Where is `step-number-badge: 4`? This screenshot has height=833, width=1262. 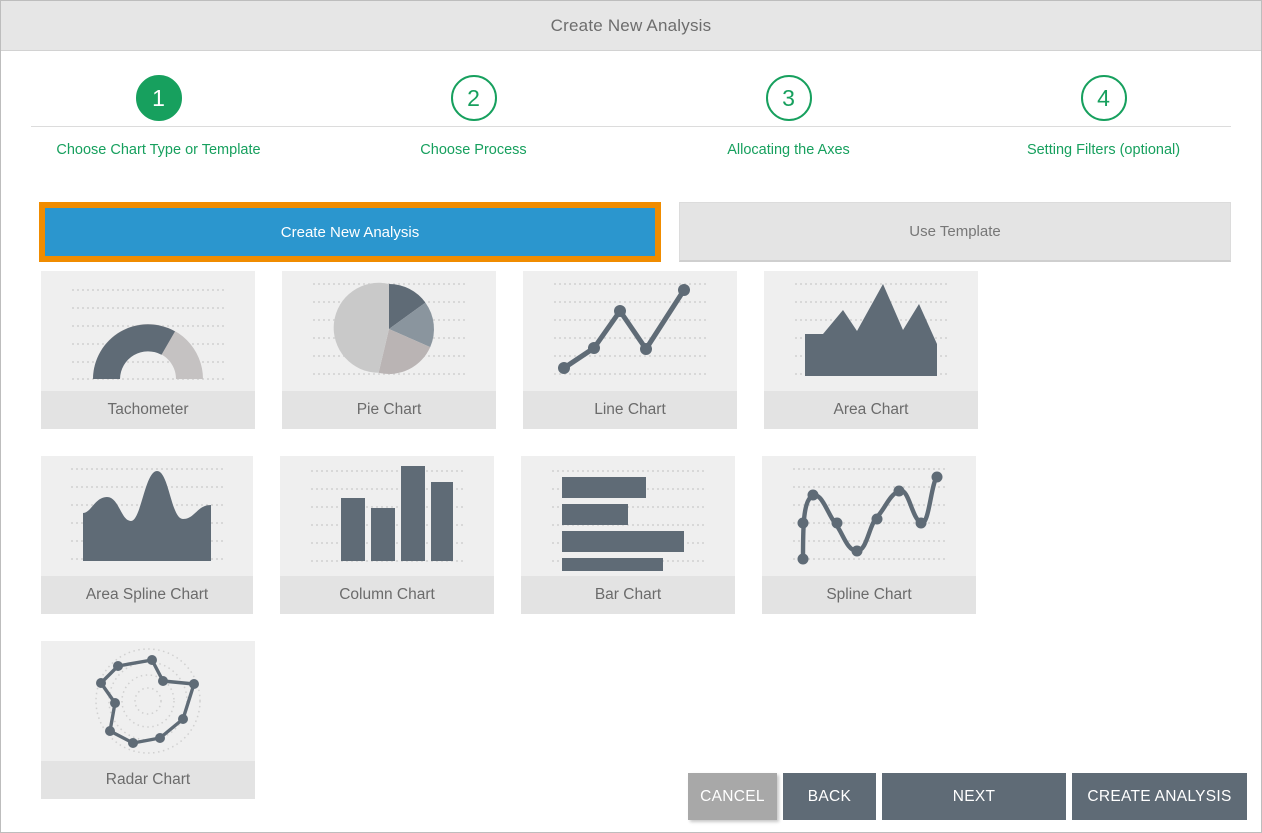 step-number-badge: 4 is located at coordinates (1103, 98).